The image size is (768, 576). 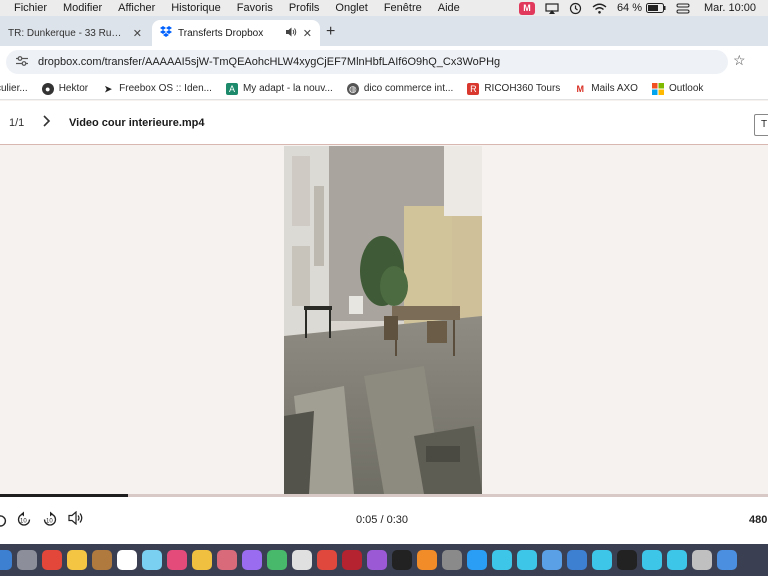 I want to click on tab-dunkerque: TR: Dunkerque - 33 Rue Natio ✕, so click(x=75, y=33).